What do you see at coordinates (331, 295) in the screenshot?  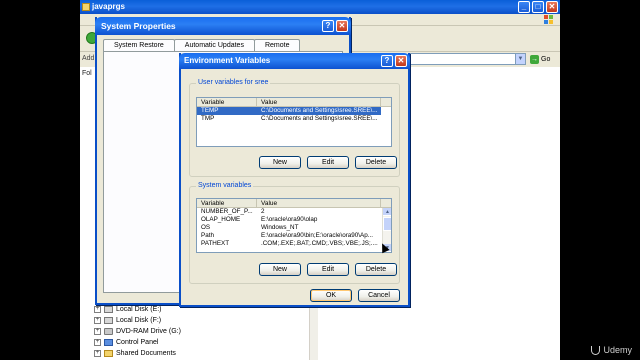 I see `ok-button: OK` at bounding box center [331, 295].